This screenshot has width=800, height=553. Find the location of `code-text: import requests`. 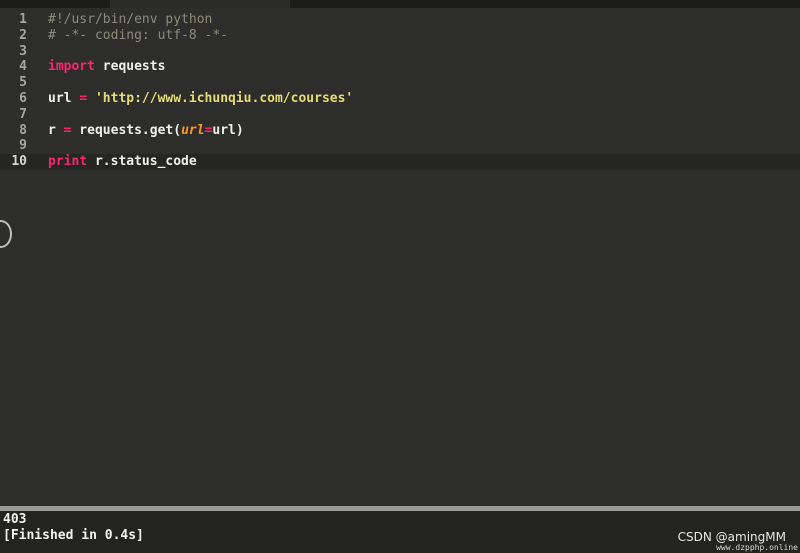

code-text: import requests is located at coordinates (106, 67).